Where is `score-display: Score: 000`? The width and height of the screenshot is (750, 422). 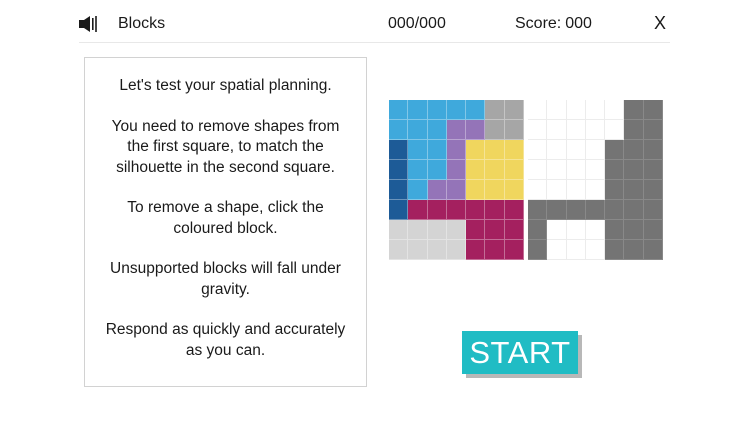
score-display: Score: 000 is located at coordinates (553, 24).